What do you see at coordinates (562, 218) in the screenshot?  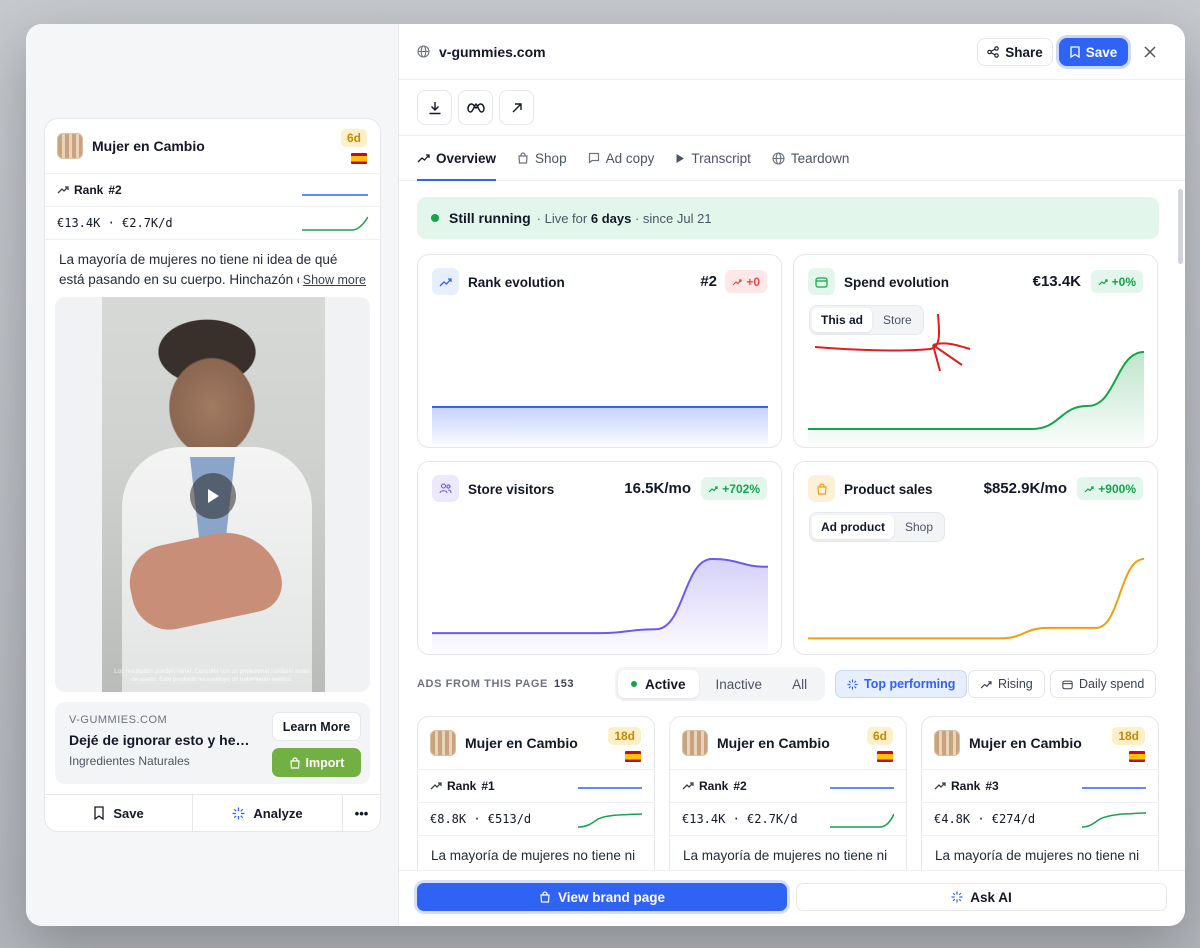 I see `status-live-prefix: · Live for` at bounding box center [562, 218].